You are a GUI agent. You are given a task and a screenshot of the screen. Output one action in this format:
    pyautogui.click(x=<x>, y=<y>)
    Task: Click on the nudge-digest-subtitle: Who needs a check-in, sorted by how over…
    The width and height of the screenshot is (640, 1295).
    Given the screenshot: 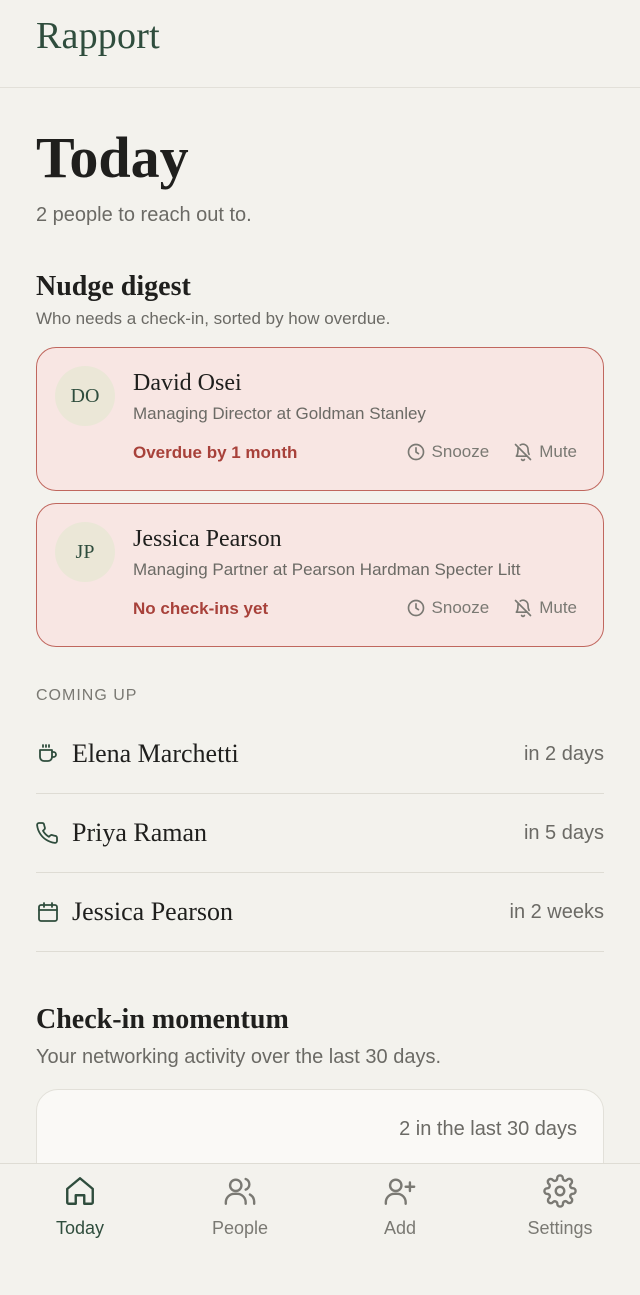 What is the action you would take?
    pyautogui.click(x=213, y=318)
    